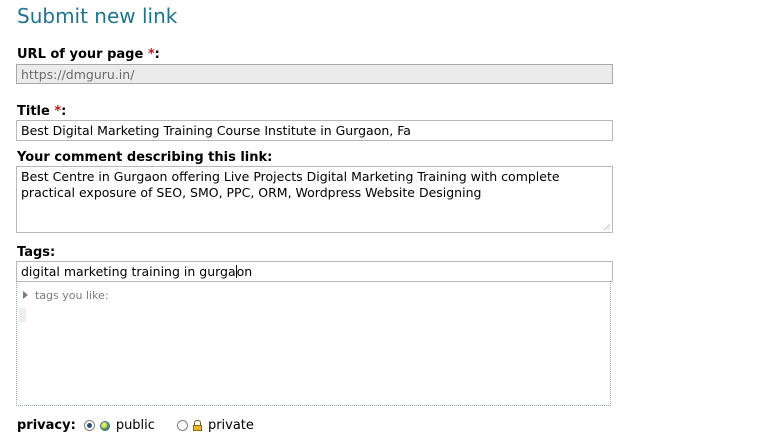 The height and width of the screenshot is (438, 774). I want to click on privacy-row: privacy: public private, so click(135, 425).